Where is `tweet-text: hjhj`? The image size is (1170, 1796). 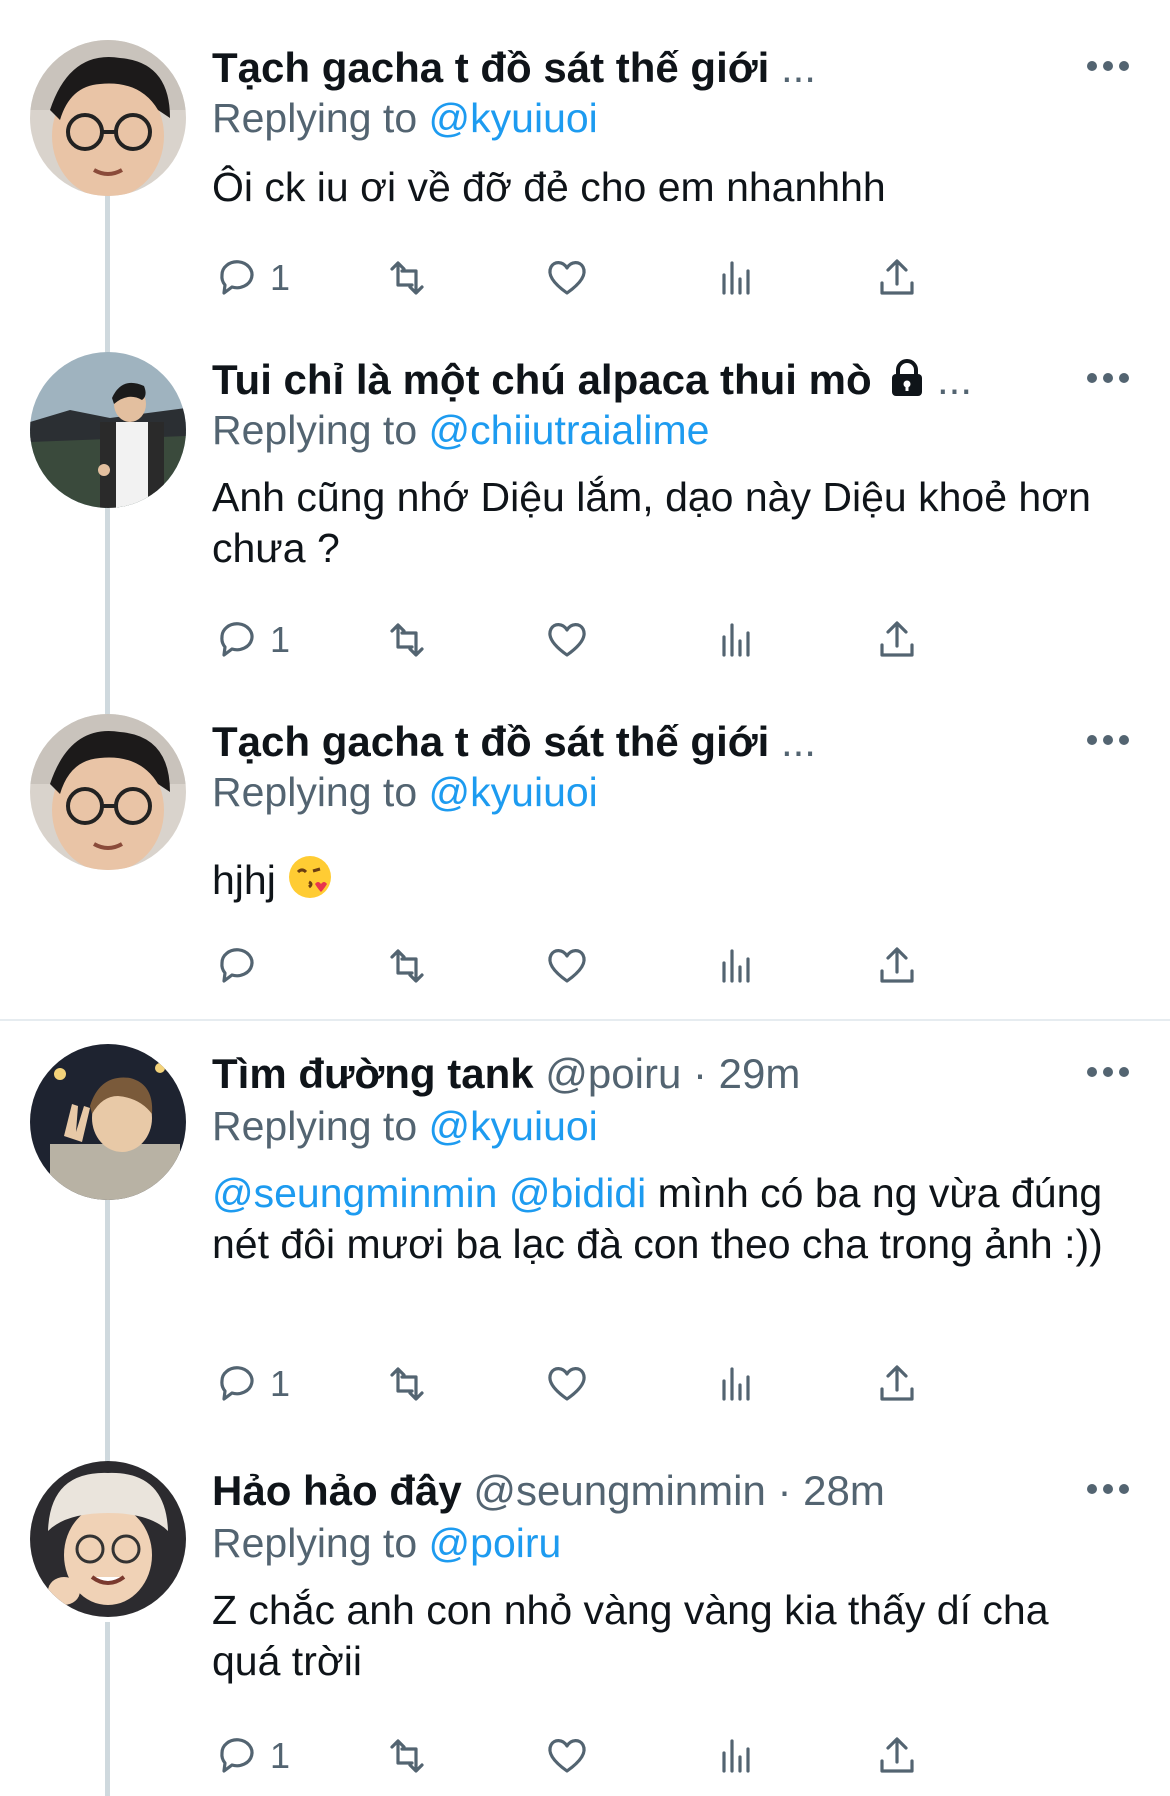
tweet-text: hjhj is located at coordinates (662, 880).